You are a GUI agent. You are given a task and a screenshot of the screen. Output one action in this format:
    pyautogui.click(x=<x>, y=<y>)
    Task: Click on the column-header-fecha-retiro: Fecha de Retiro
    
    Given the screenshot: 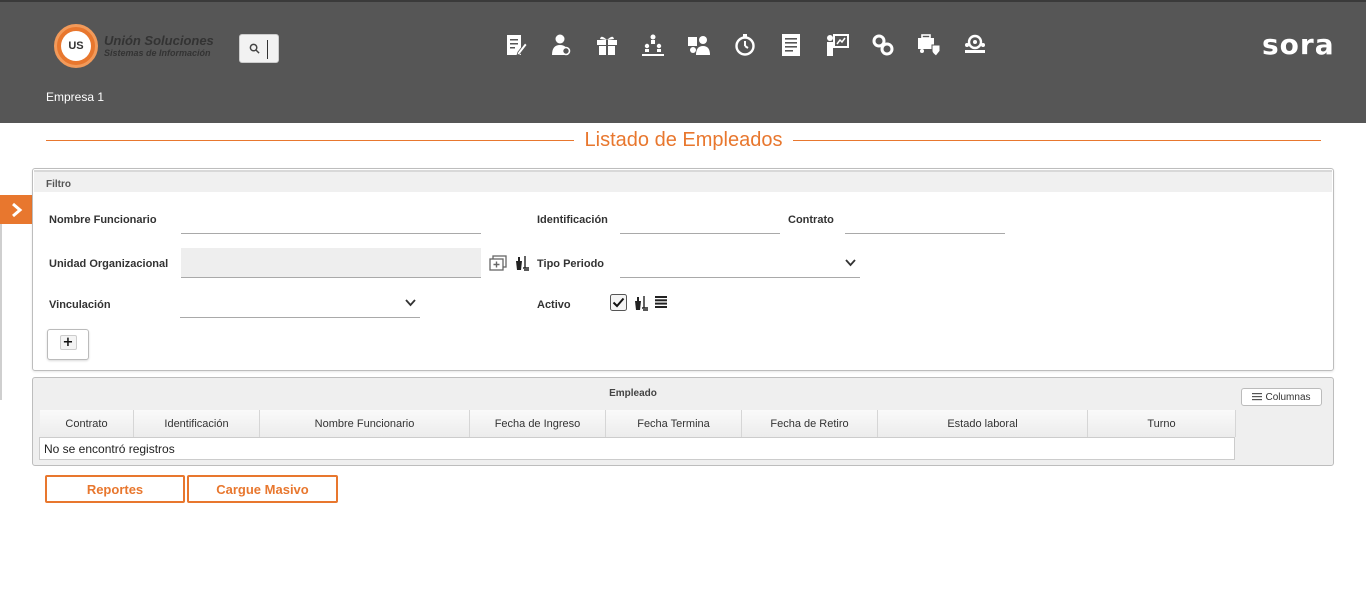 What is the action you would take?
    pyautogui.click(x=810, y=423)
    